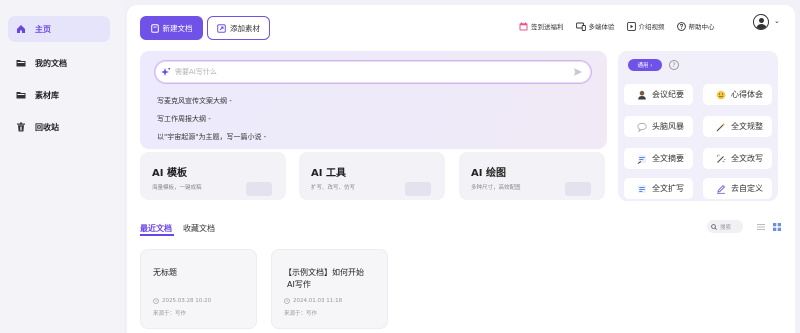  What do you see at coordinates (721, 95) in the screenshot?
I see `smile-icon` at bounding box center [721, 95].